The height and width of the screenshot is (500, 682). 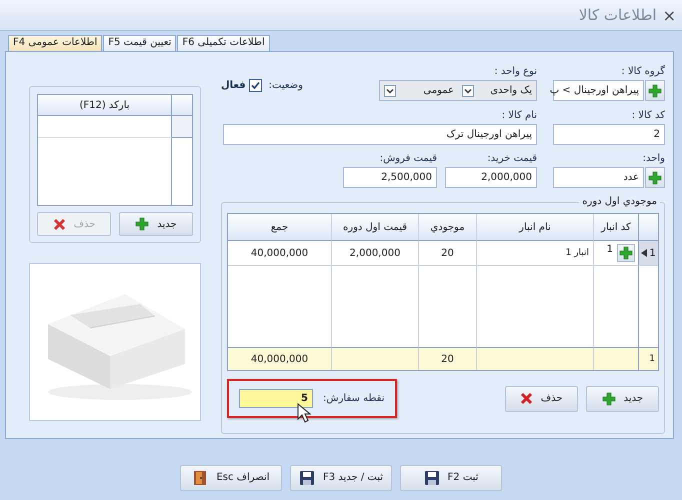 What do you see at coordinates (644, 253) in the screenshot?
I see `row-pointer-icon` at bounding box center [644, 253].